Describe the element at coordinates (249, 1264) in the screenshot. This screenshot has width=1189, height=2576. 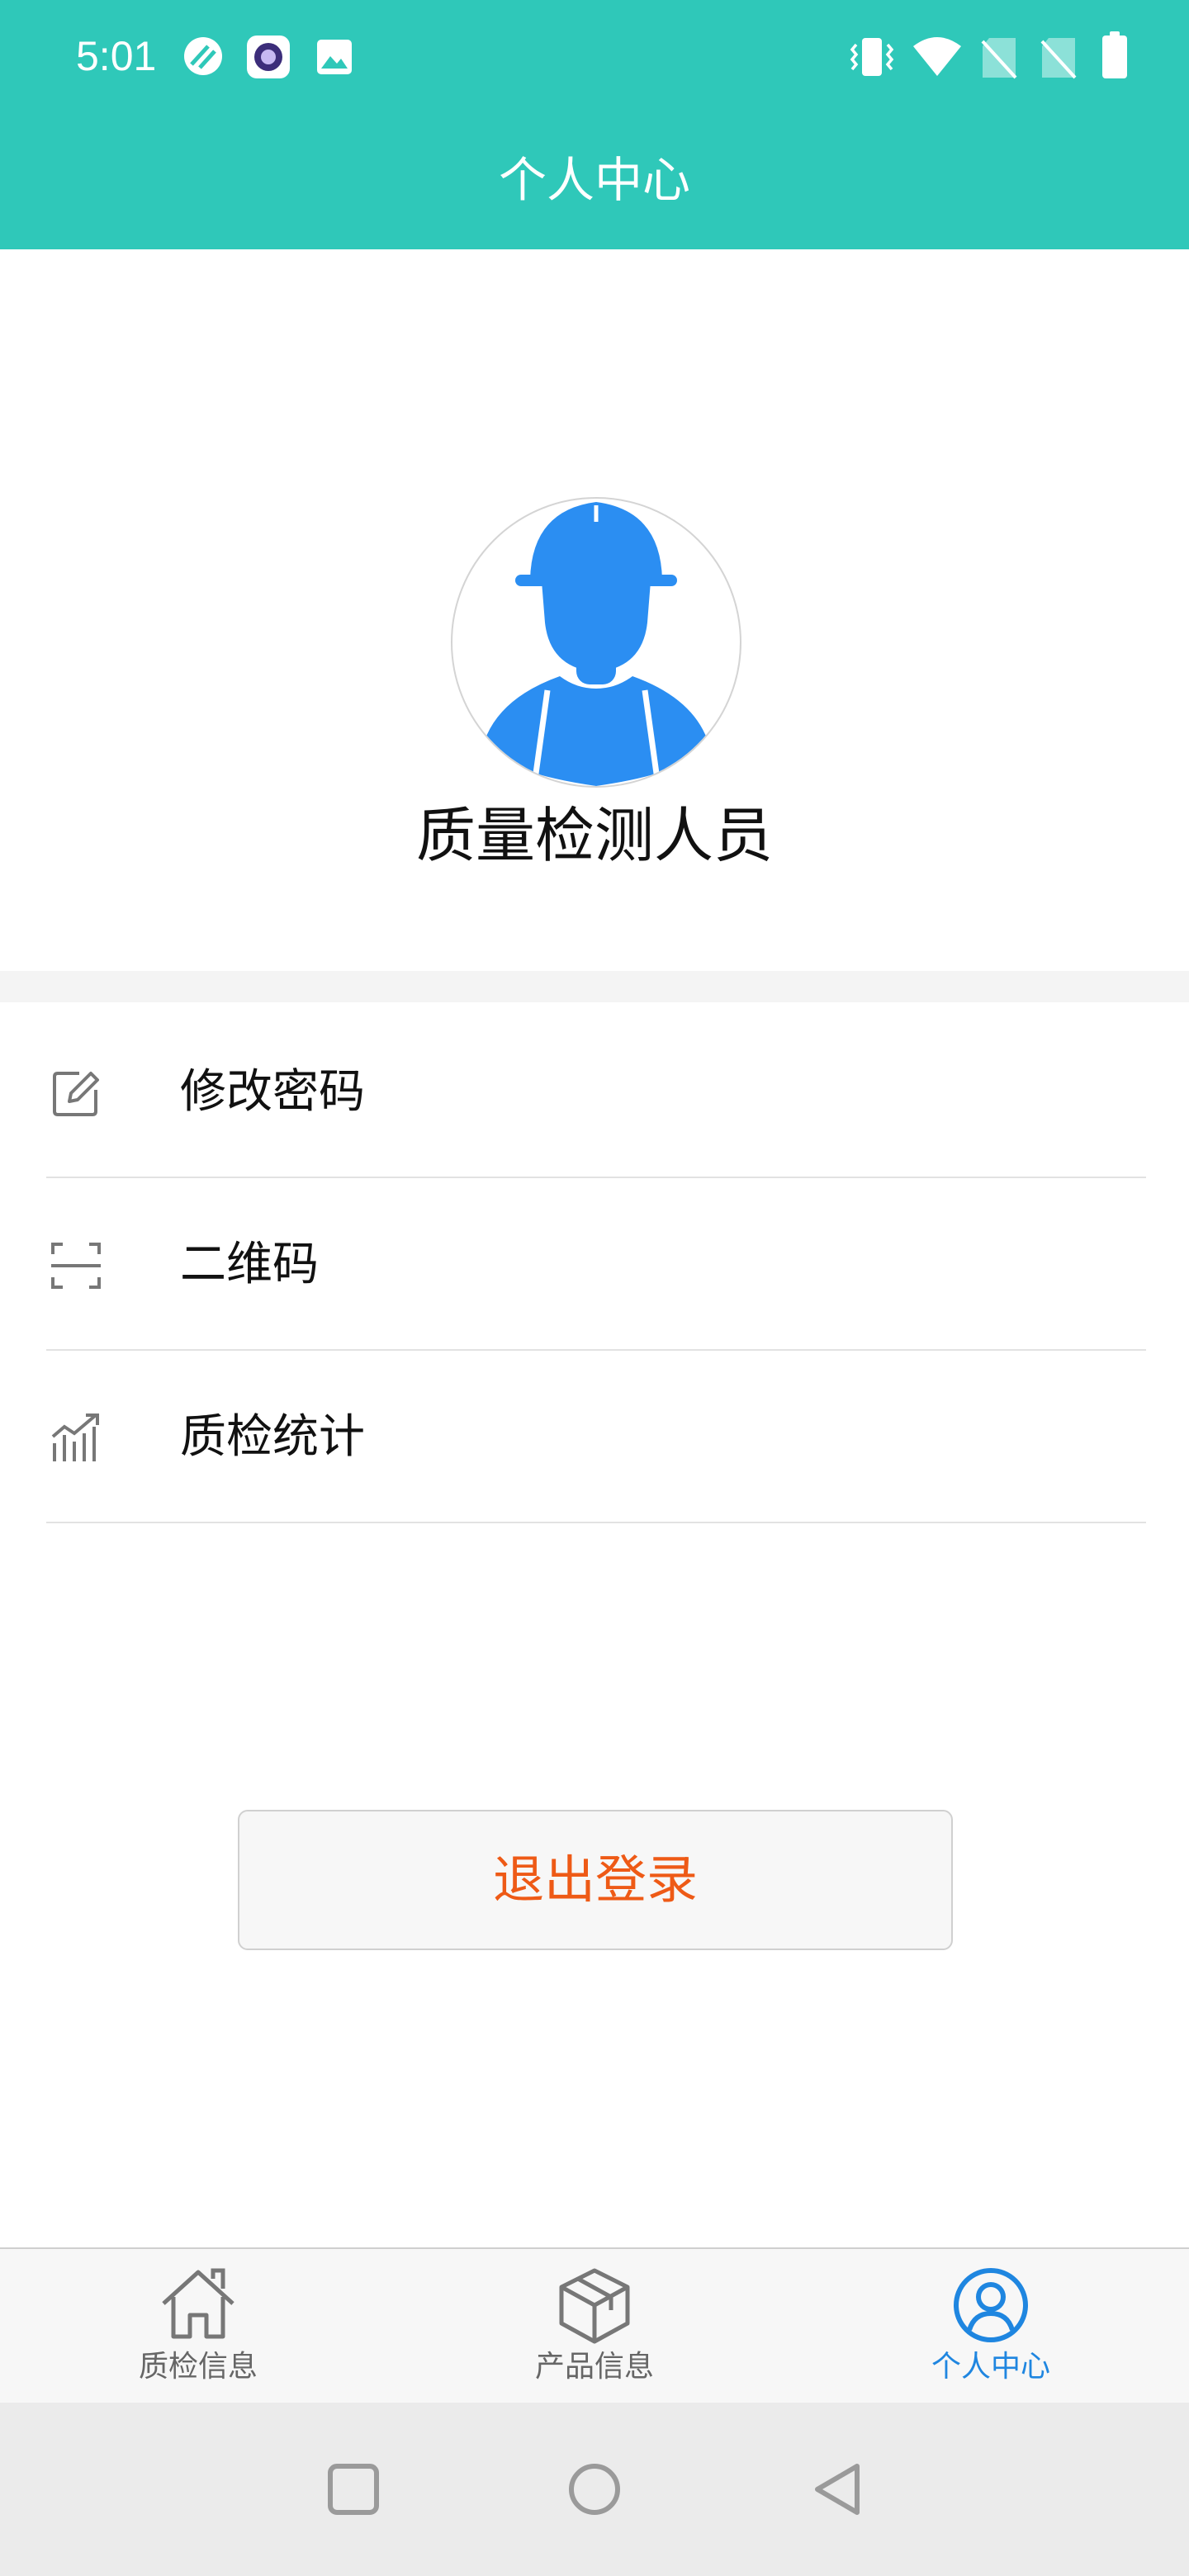
I see `menu-item-label: 二维码` at that location.